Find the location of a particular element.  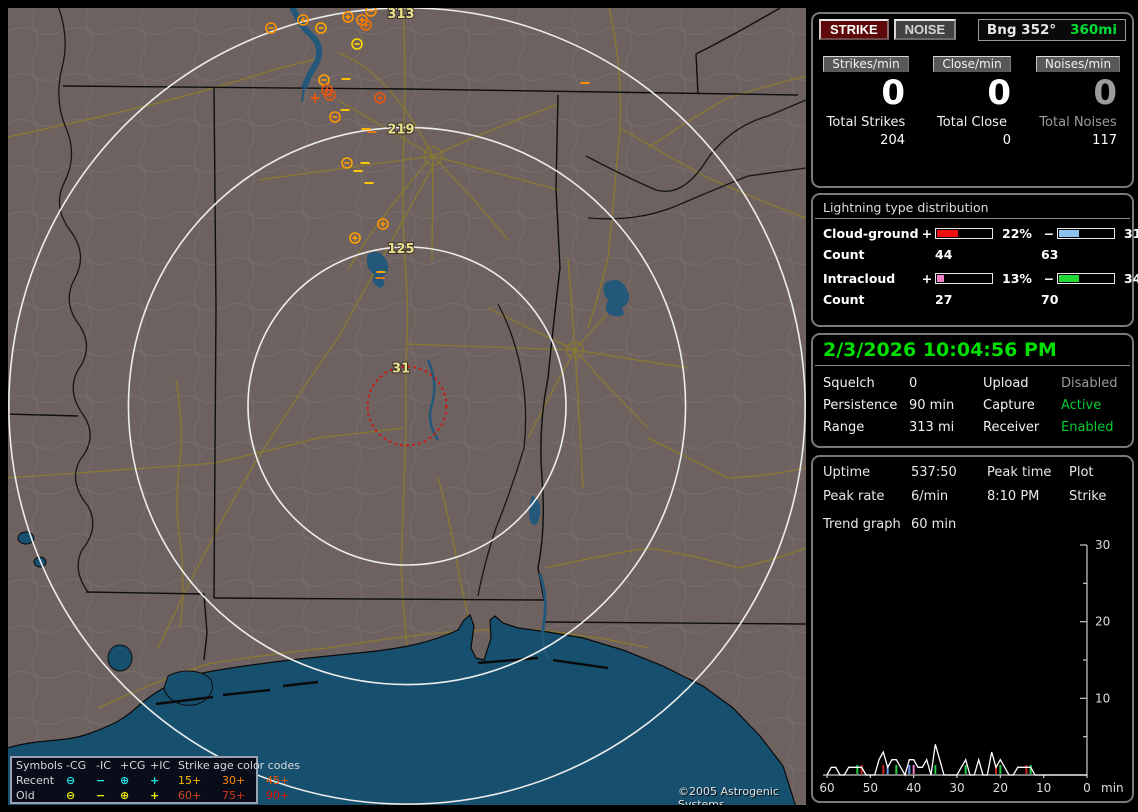

uptime-value: 537:50 is located at coordinates (934, 472).